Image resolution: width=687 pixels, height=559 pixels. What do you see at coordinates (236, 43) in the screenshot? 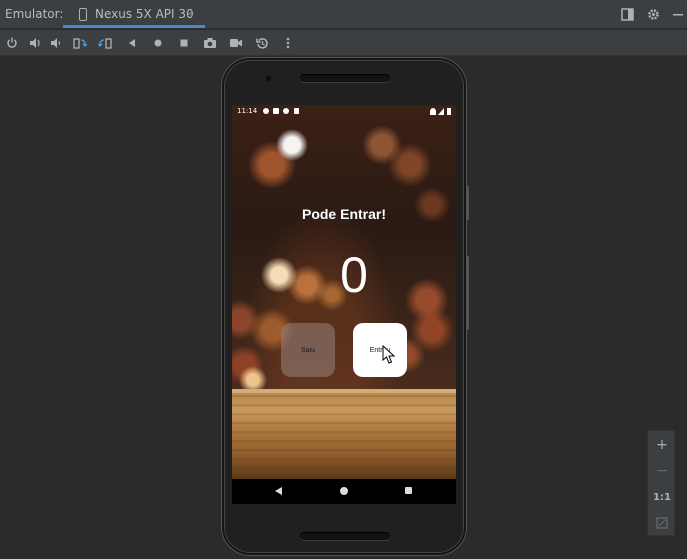
I see `screen-record-icon` at bounding box center [236, 43].